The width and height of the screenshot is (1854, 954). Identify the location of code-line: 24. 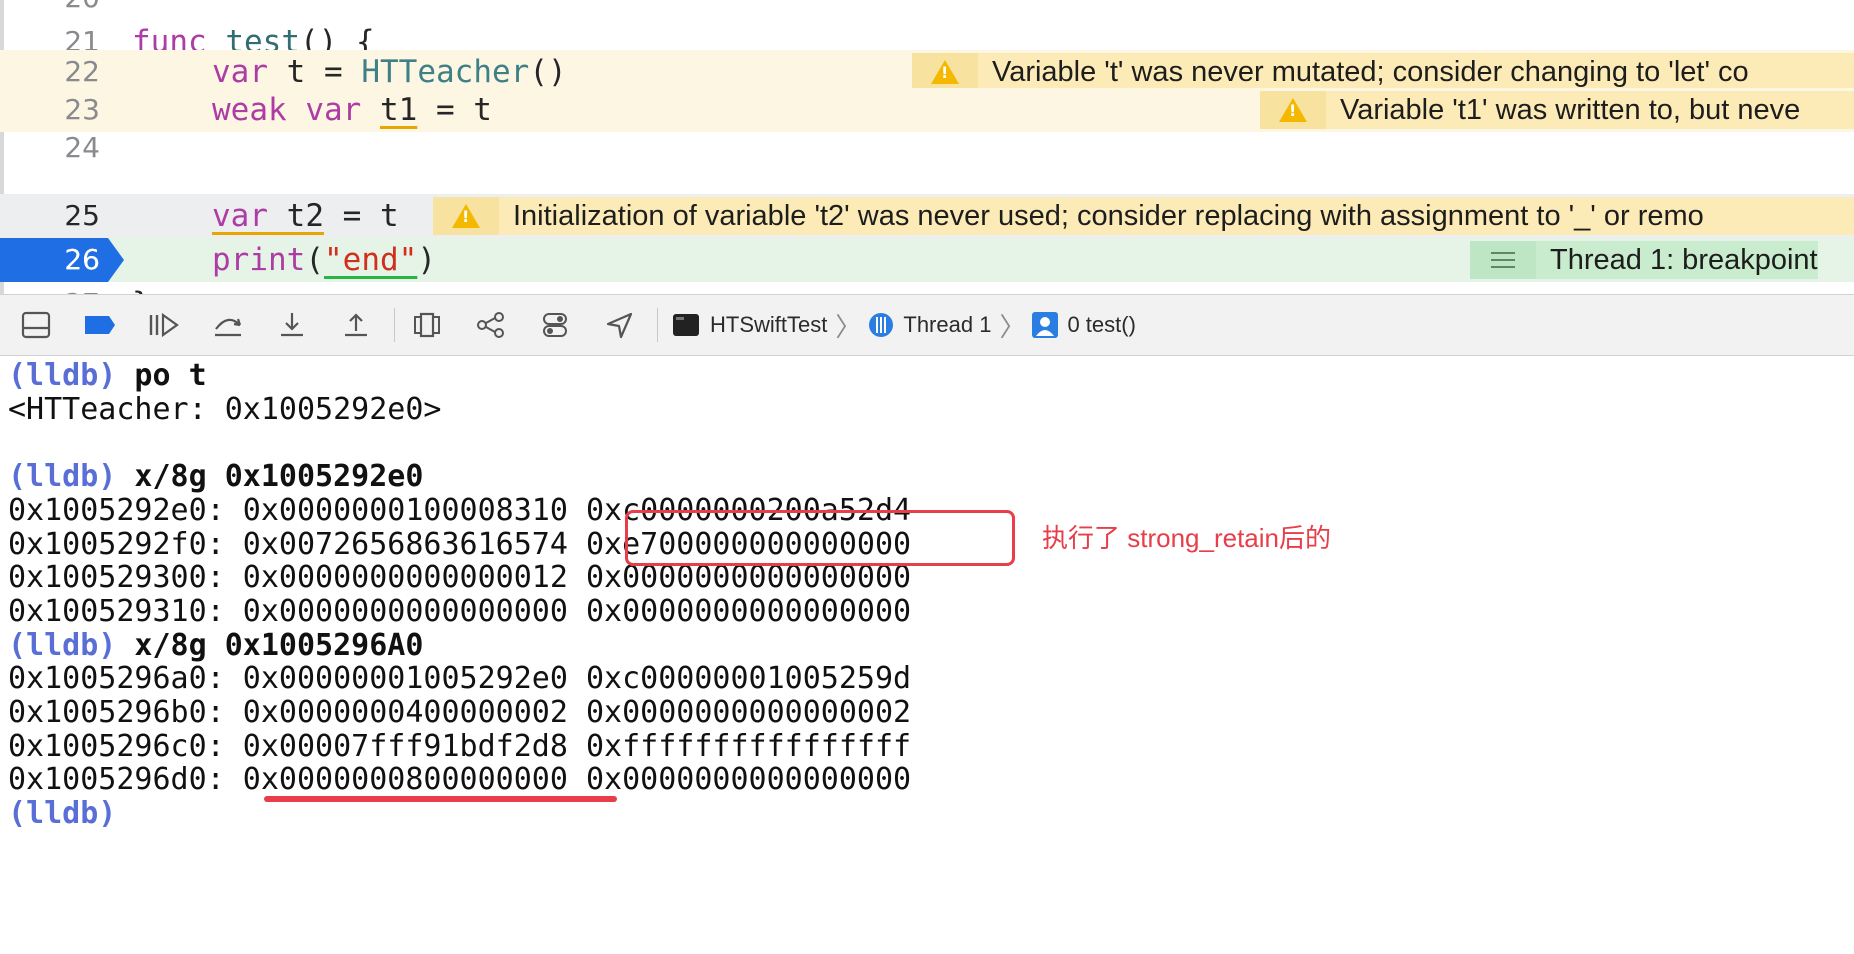
(927, 148).